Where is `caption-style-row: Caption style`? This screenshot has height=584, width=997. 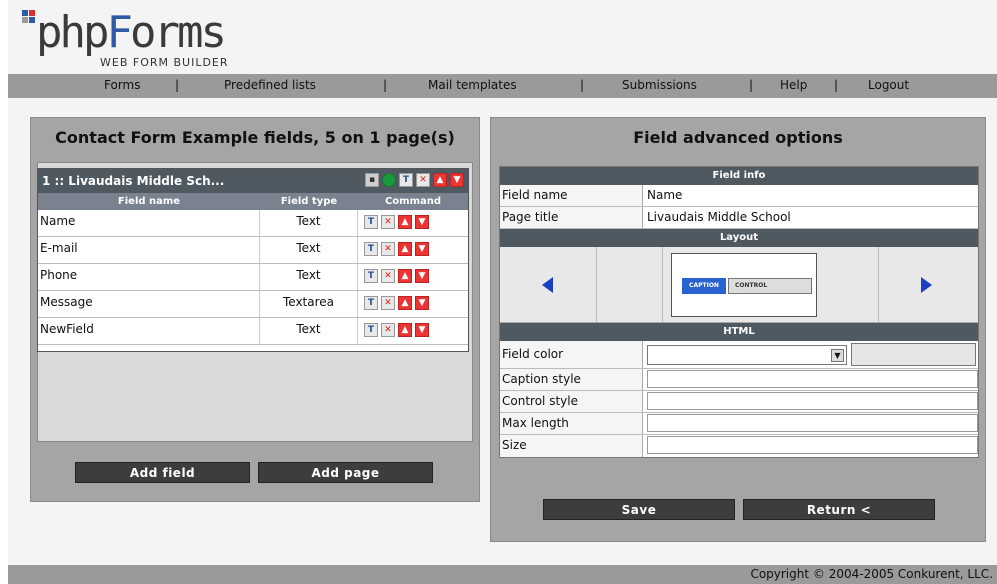 caption-style-row: Caption style is located at coordinates (739, 380).